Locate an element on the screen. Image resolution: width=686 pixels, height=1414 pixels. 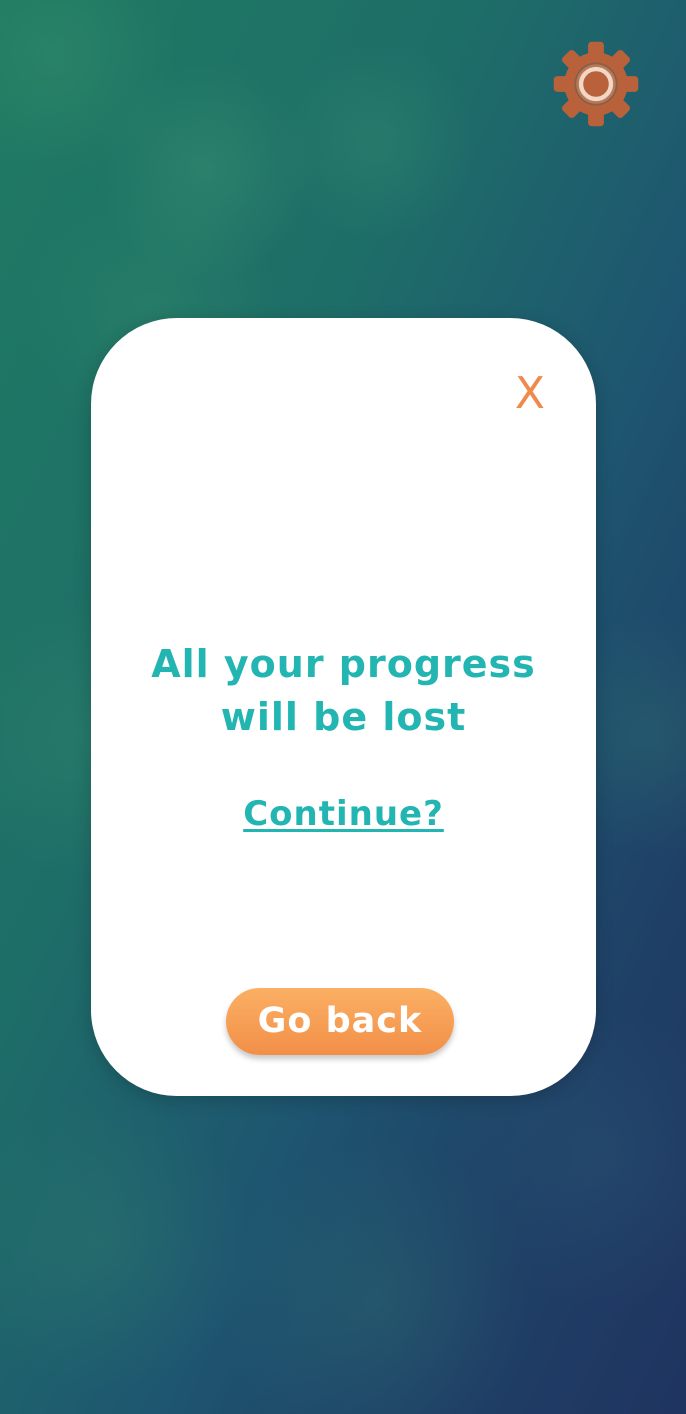
warning-message: All your progress will be lost is located at coordinates (343, 691).